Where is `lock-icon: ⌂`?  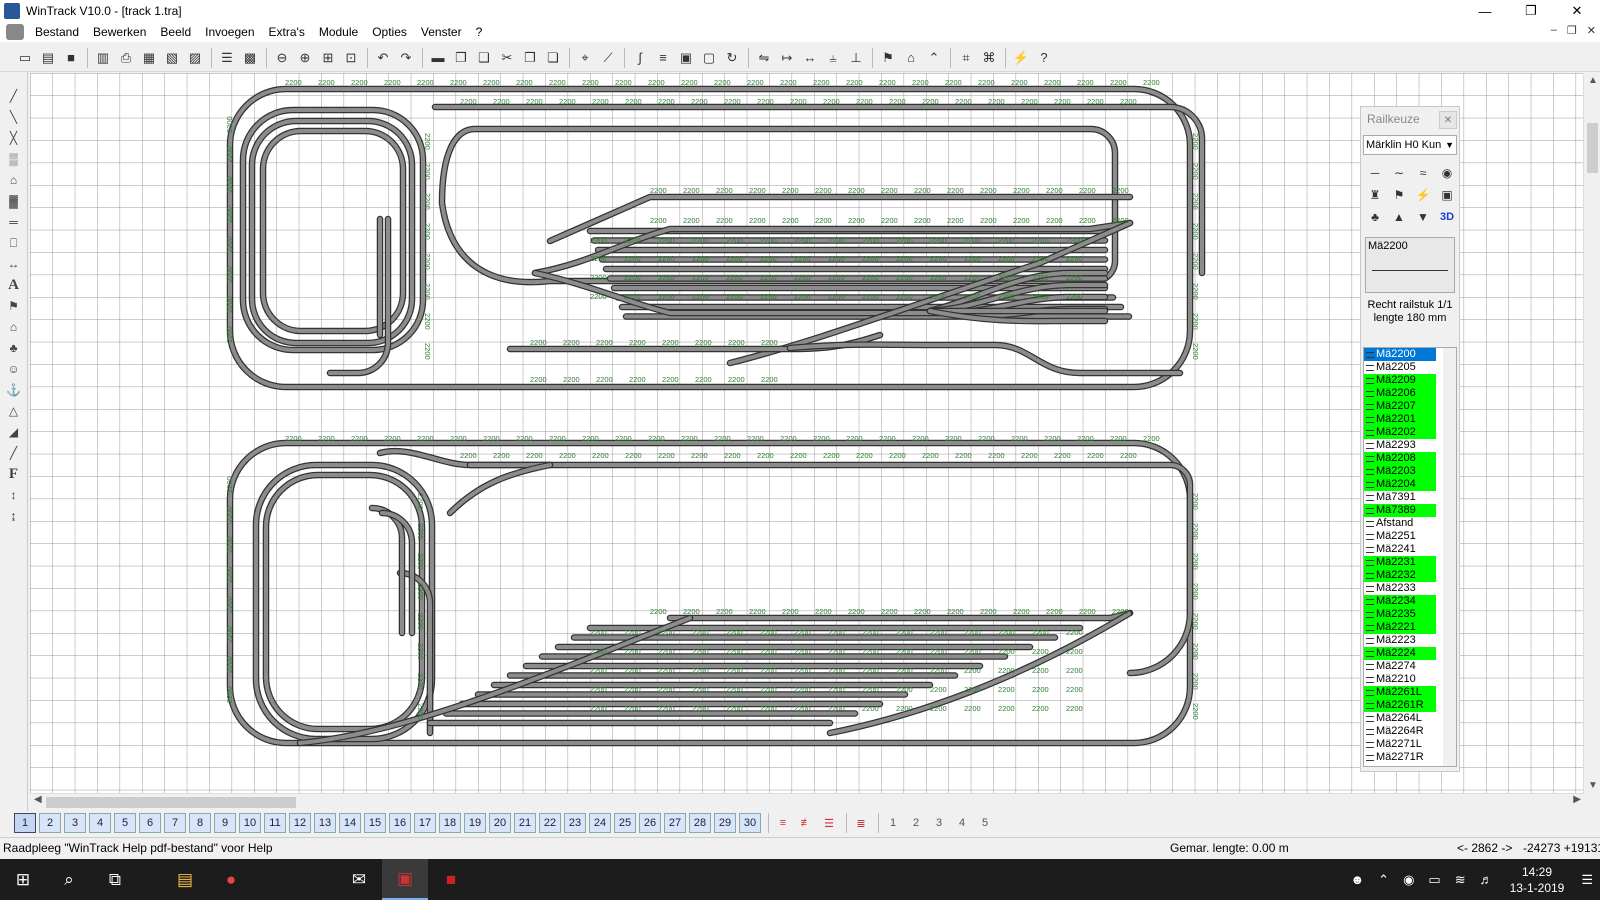 lock-icon: ⌂ is located at coordinates (911, 58).